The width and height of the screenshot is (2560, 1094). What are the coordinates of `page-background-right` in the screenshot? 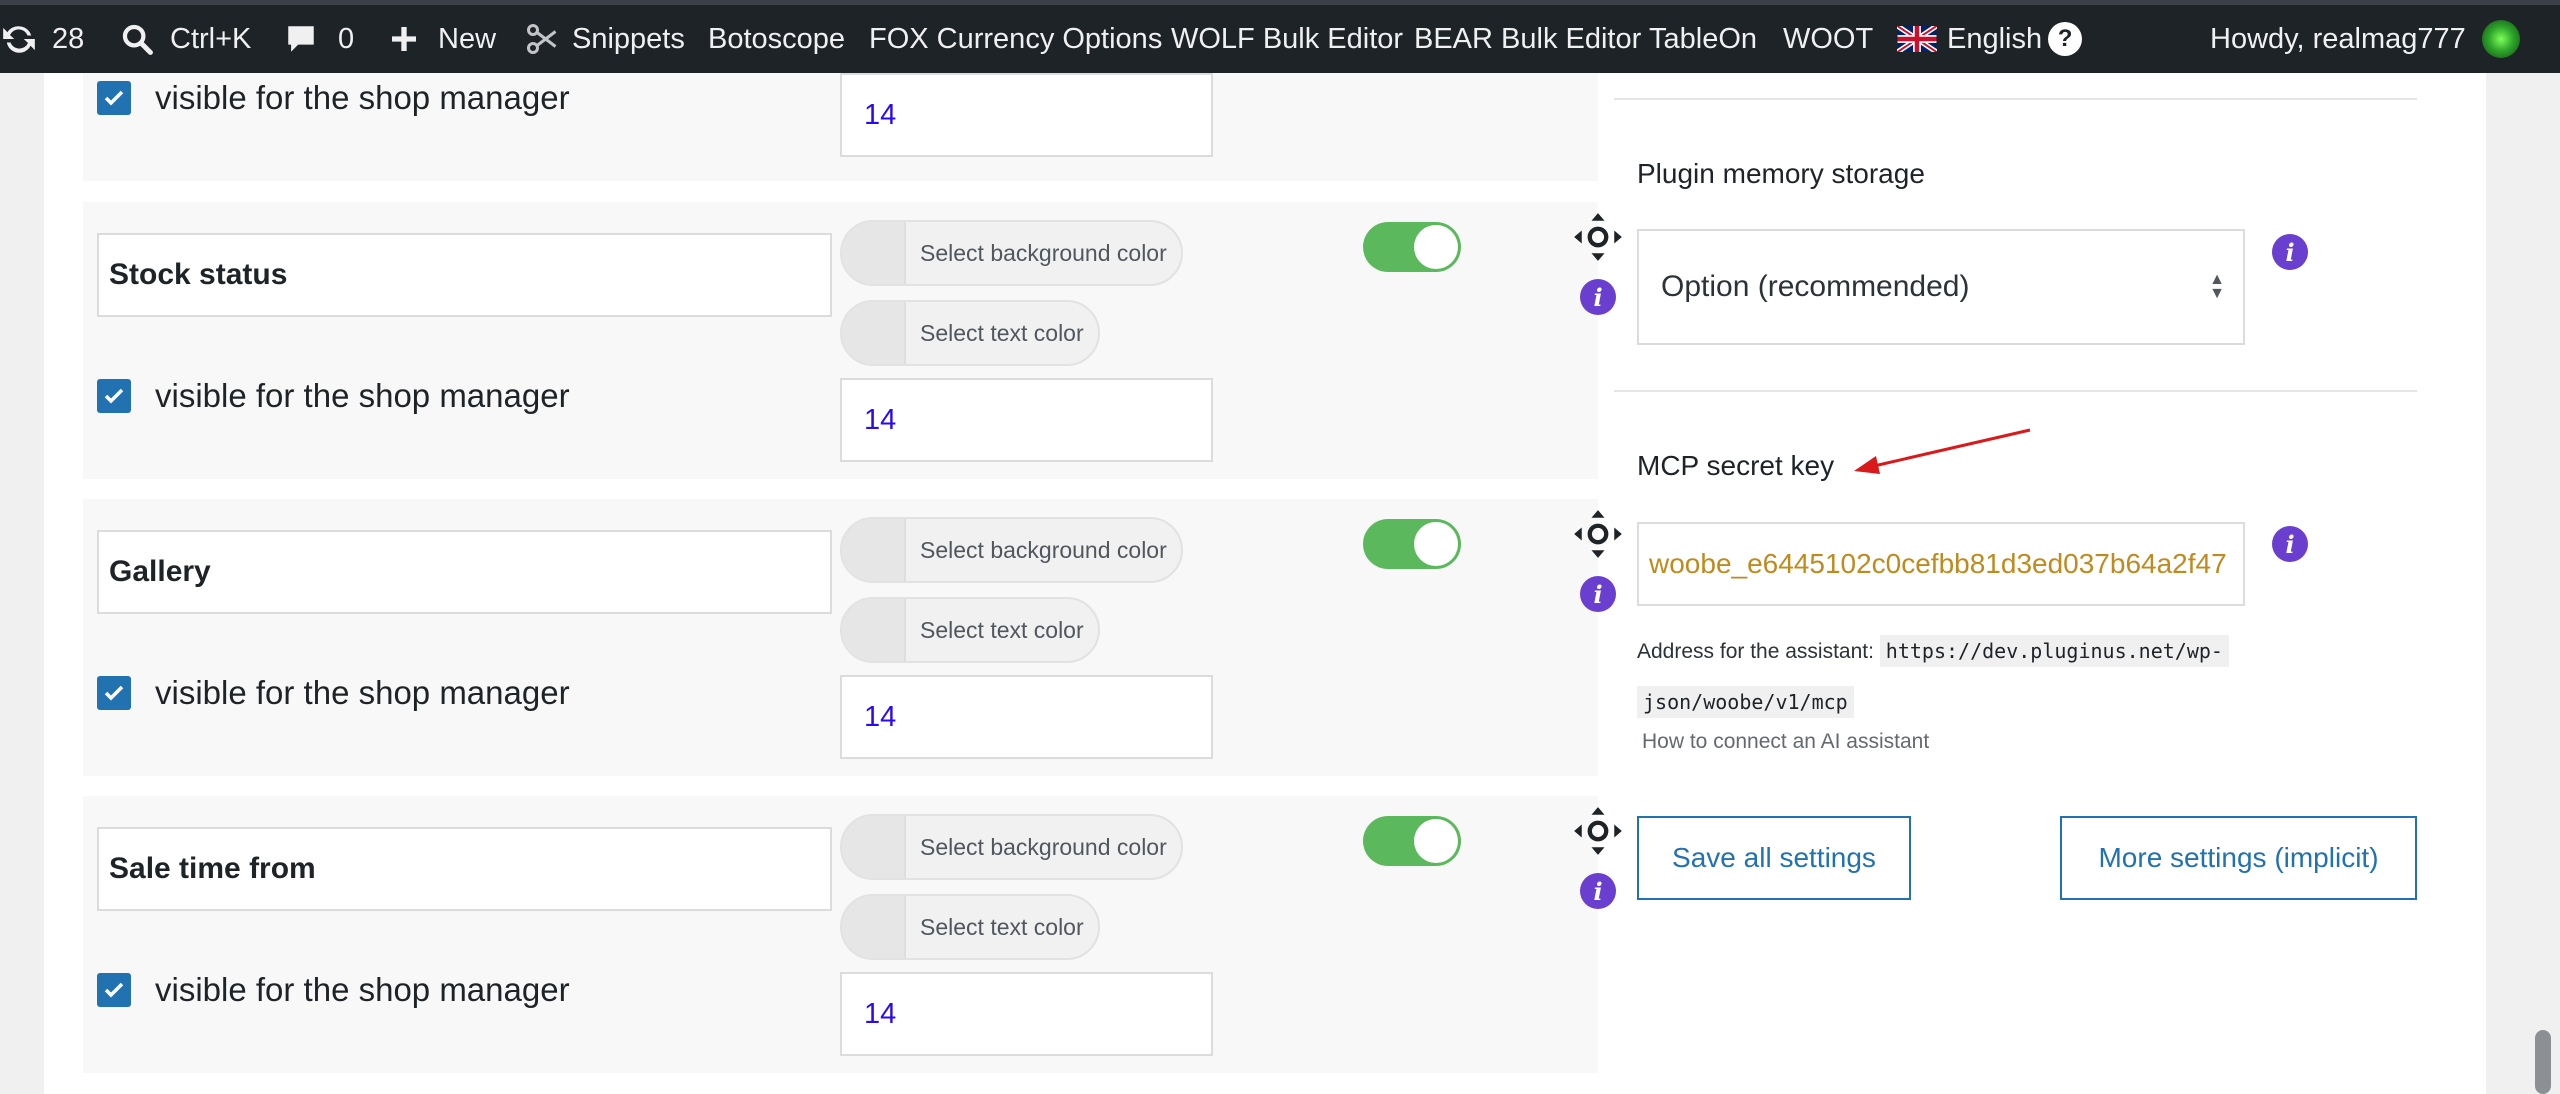 It's located at (2523, 583).